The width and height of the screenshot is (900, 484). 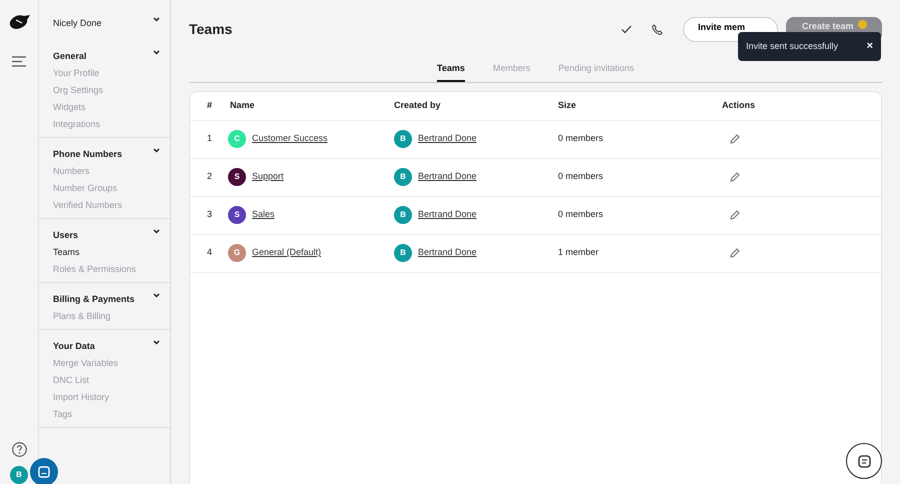 I want to click on team-link: Sales, so click(x=263, y=215).